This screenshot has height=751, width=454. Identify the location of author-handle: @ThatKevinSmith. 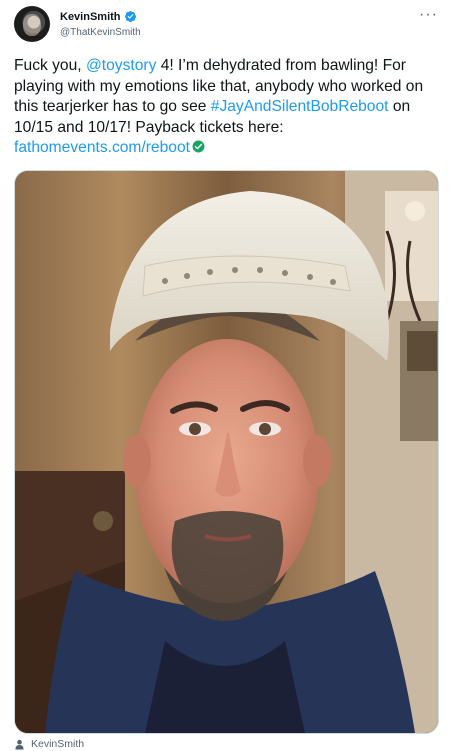
(100, 32).